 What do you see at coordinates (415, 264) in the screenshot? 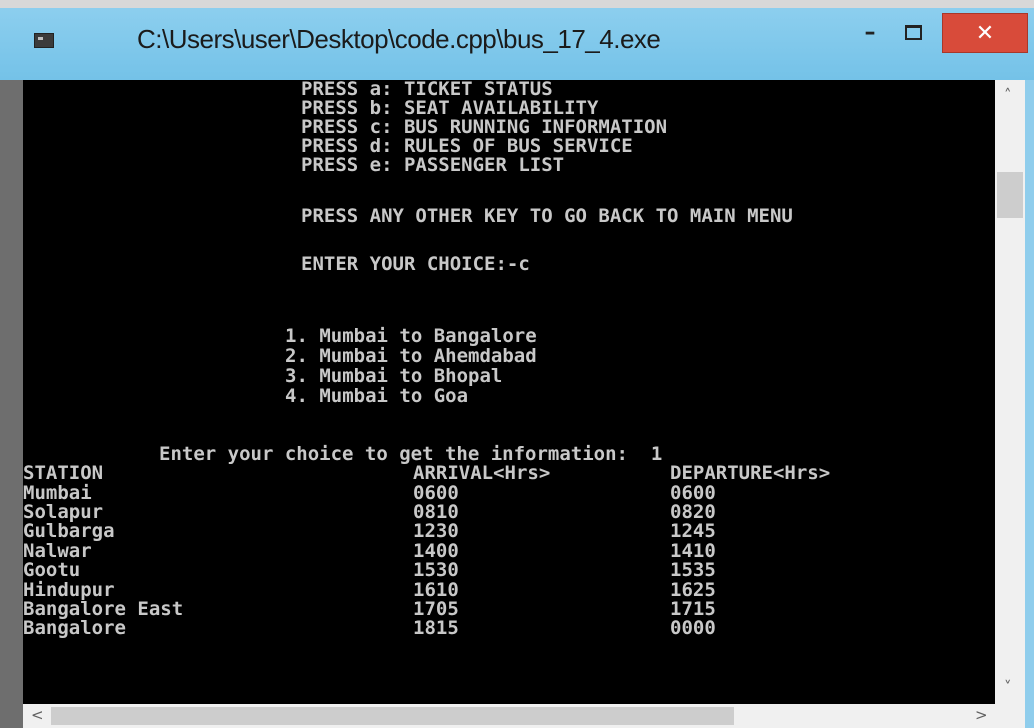
I see `choice-prompt: ENTER YOUR CHOICE:-c` at bounding box center [415, 264].